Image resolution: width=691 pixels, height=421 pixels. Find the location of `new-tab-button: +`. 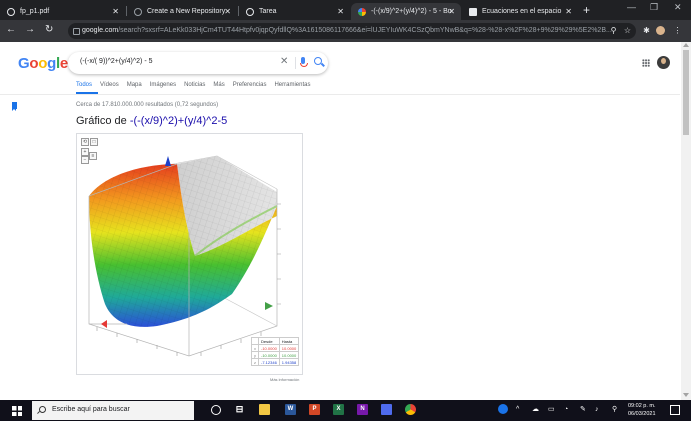

new-tab-button: + is located at coordinates (586, 10).